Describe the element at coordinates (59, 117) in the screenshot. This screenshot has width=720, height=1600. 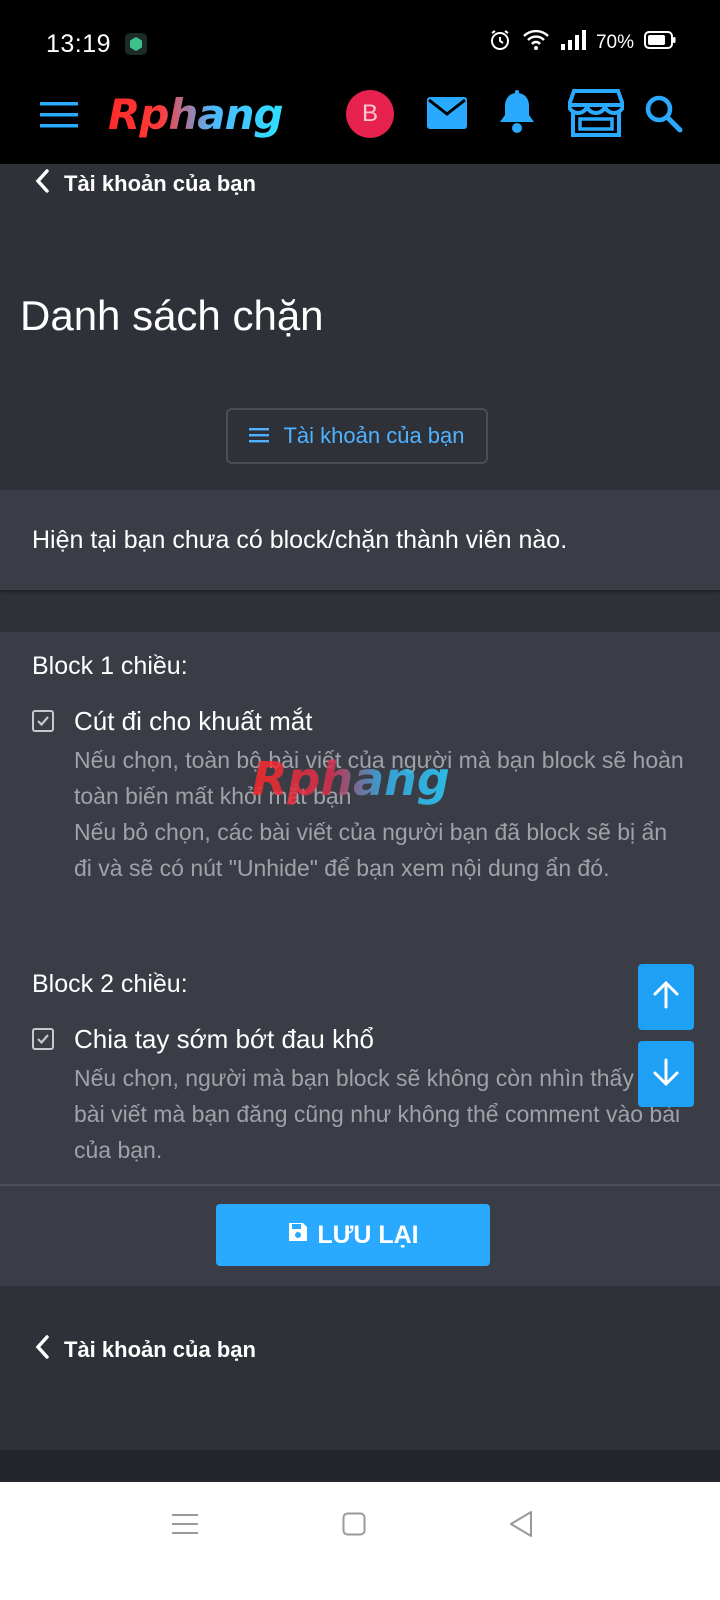
I see `hamburger-menu-icon` at that location.